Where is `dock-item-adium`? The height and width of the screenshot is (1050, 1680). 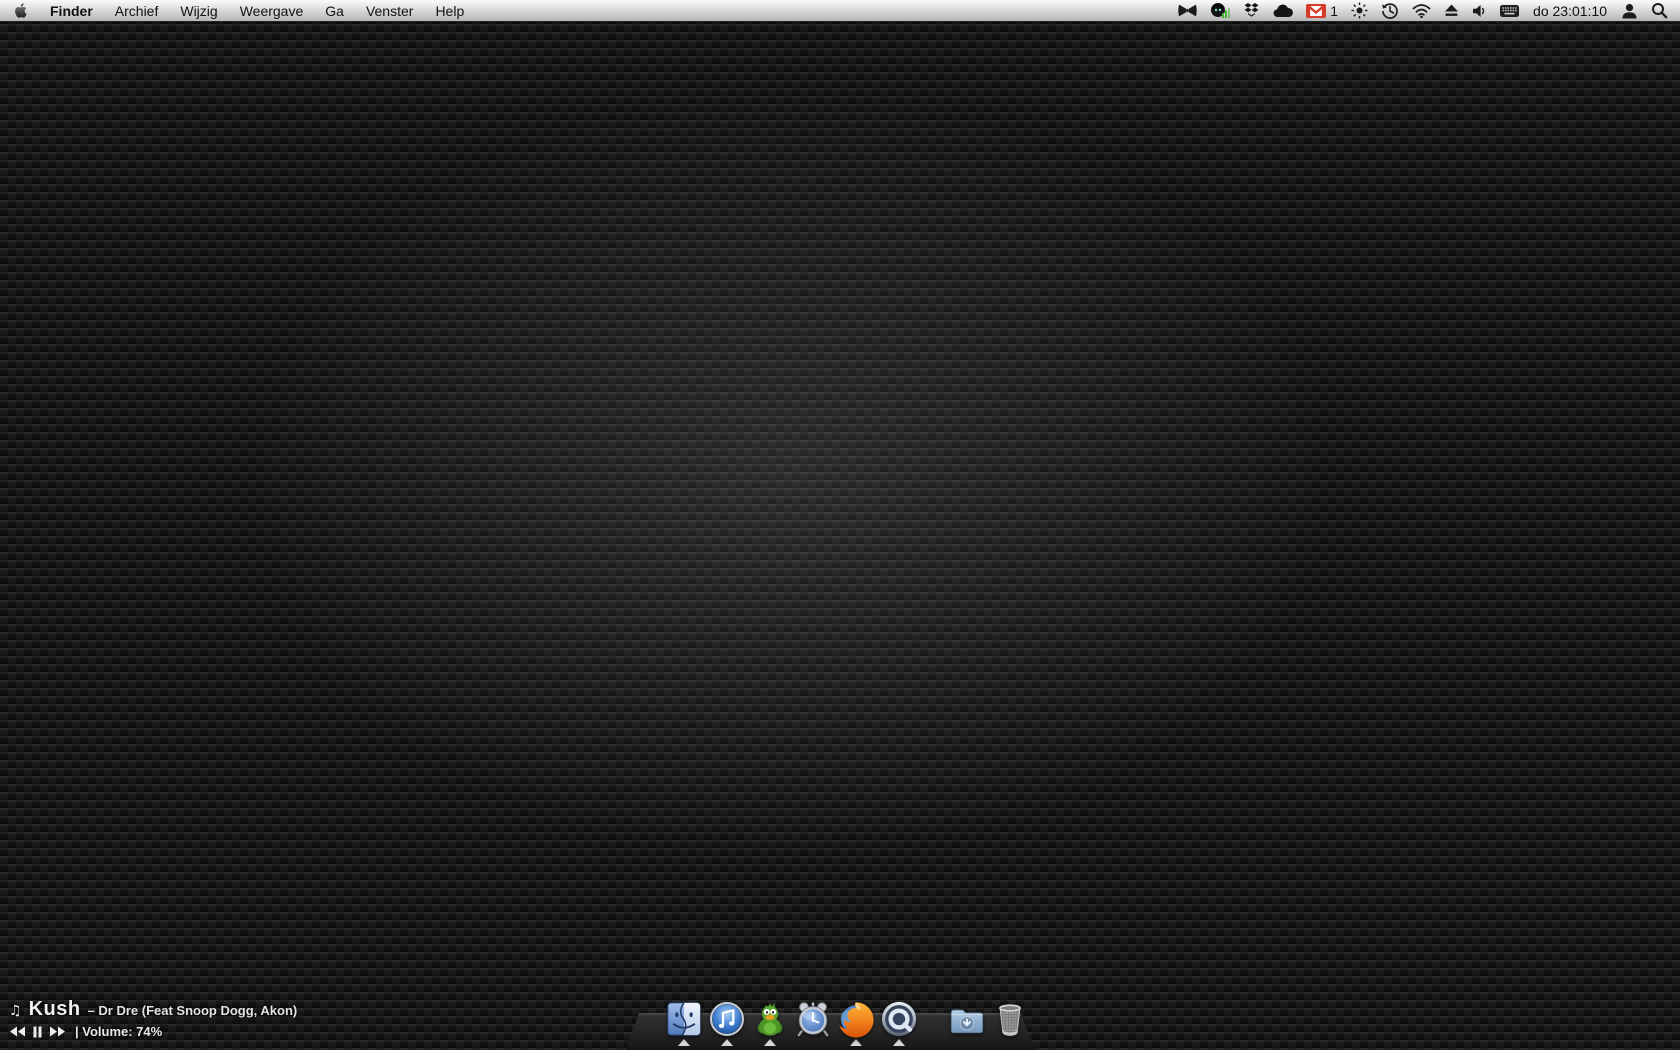 dock-item-adium is located at coordinates (770, 1023).